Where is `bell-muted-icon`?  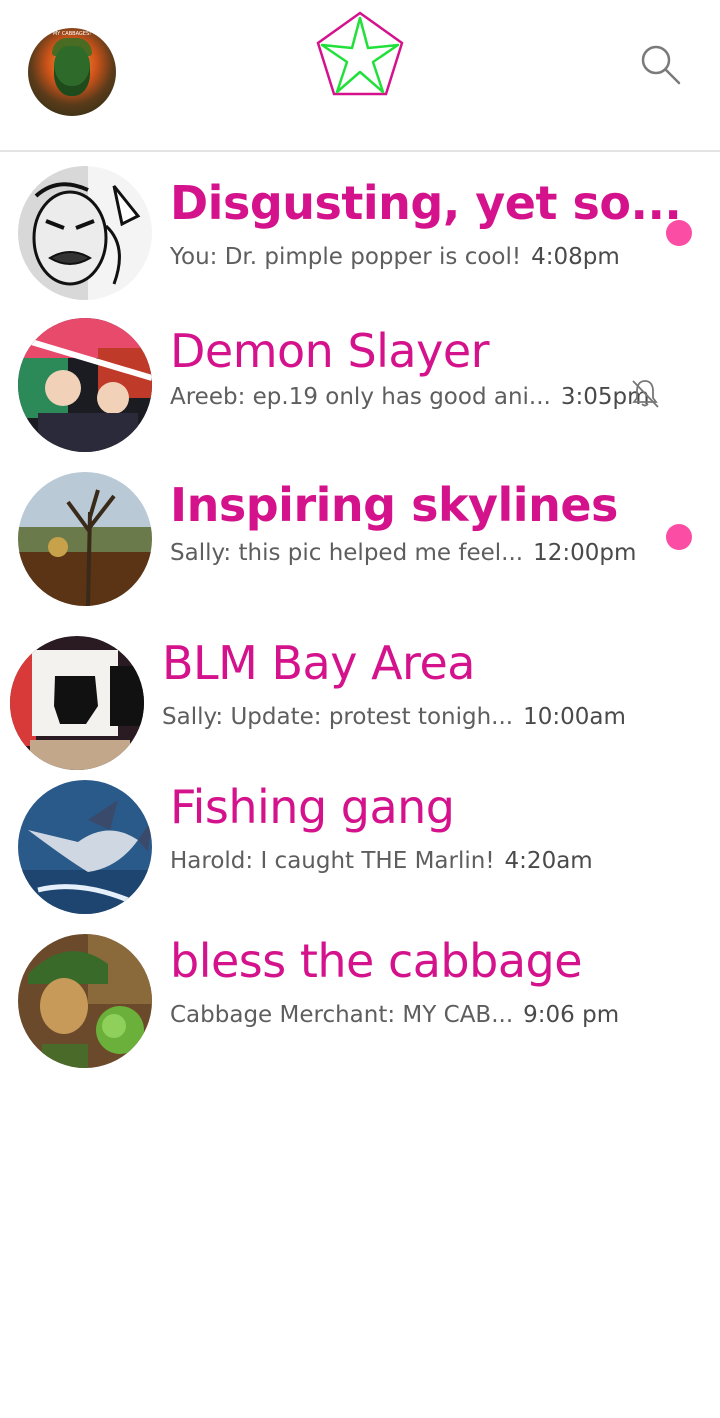
bell-muted-icon is located at coordinates (645, 394).